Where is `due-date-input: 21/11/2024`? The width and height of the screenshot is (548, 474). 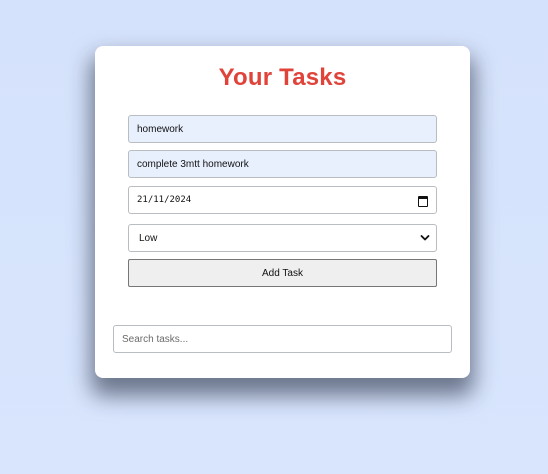 due-date-input: 21/11/2024 is located at coordinates (282, 200).